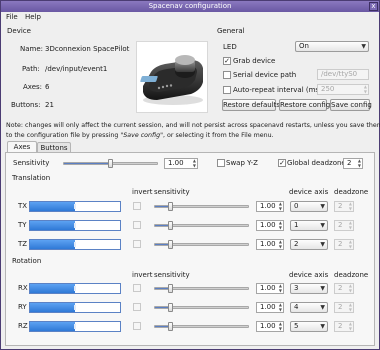 This screenshot has width=380, height=350. What do you see at coordinates (23, 206) in the screenshot?
I see `axis-label: TX` at bounding box center [23, 206].